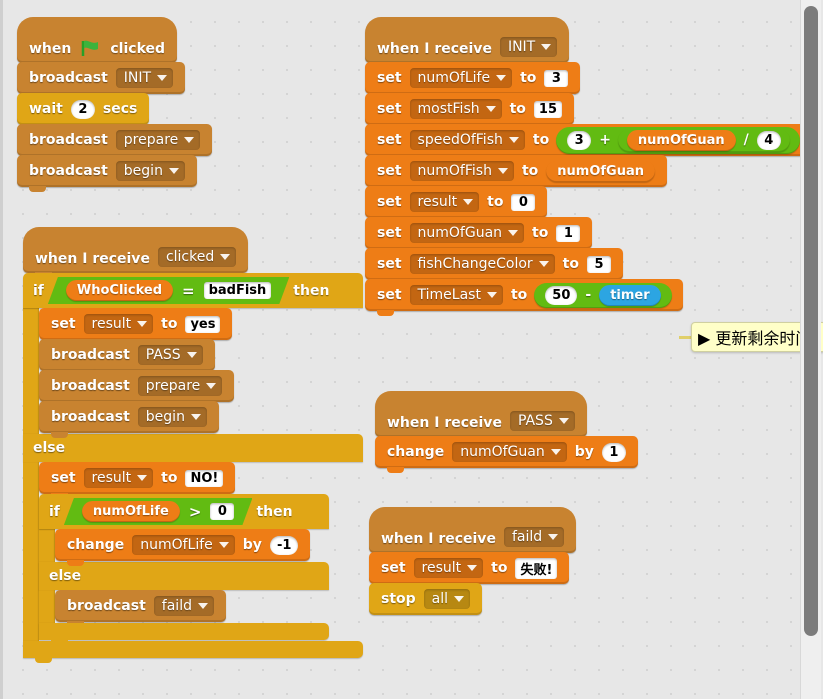 The image size is (823, 699). I want to click on set-variable-dropdown: numOfGuan, so click(467, 233).